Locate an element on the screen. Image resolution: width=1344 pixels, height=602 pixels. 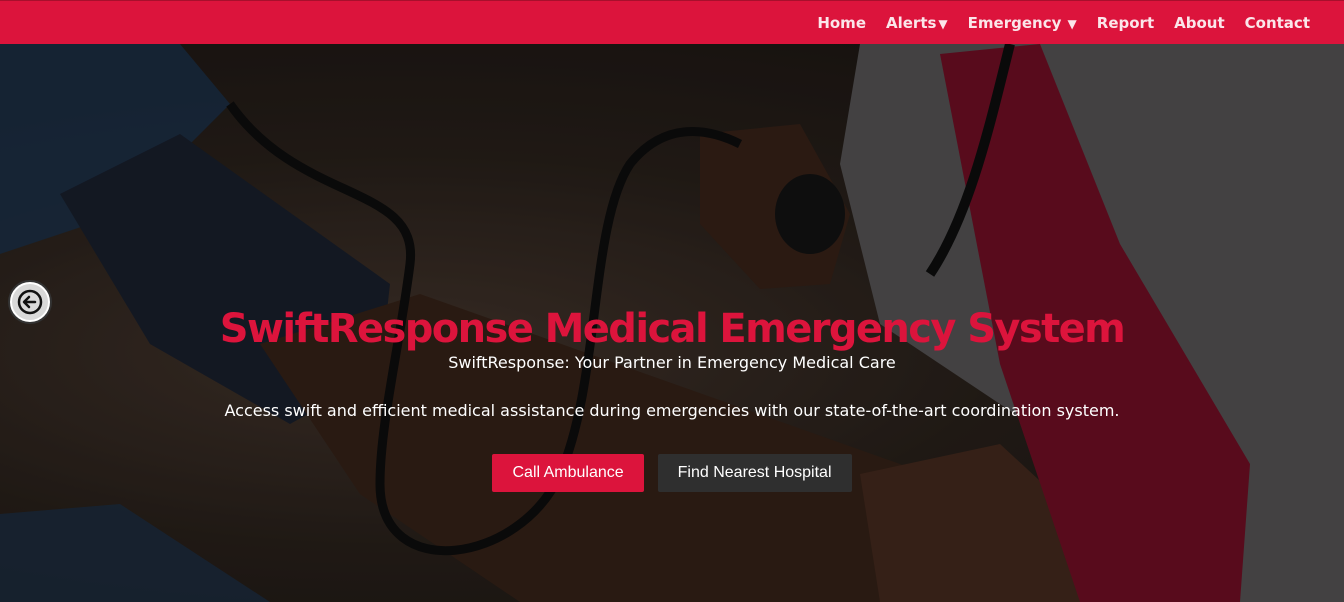
nav-contact: Contact is located at coordinates (1277, 23).